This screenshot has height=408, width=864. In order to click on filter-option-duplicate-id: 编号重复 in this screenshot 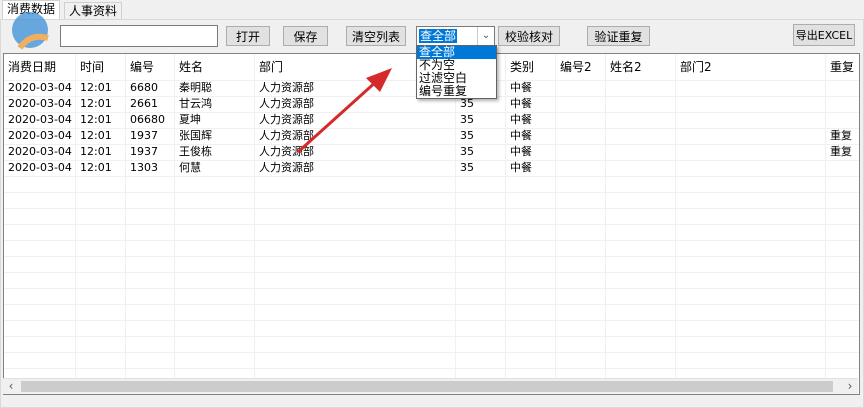, I will do `click(456, 91)`.